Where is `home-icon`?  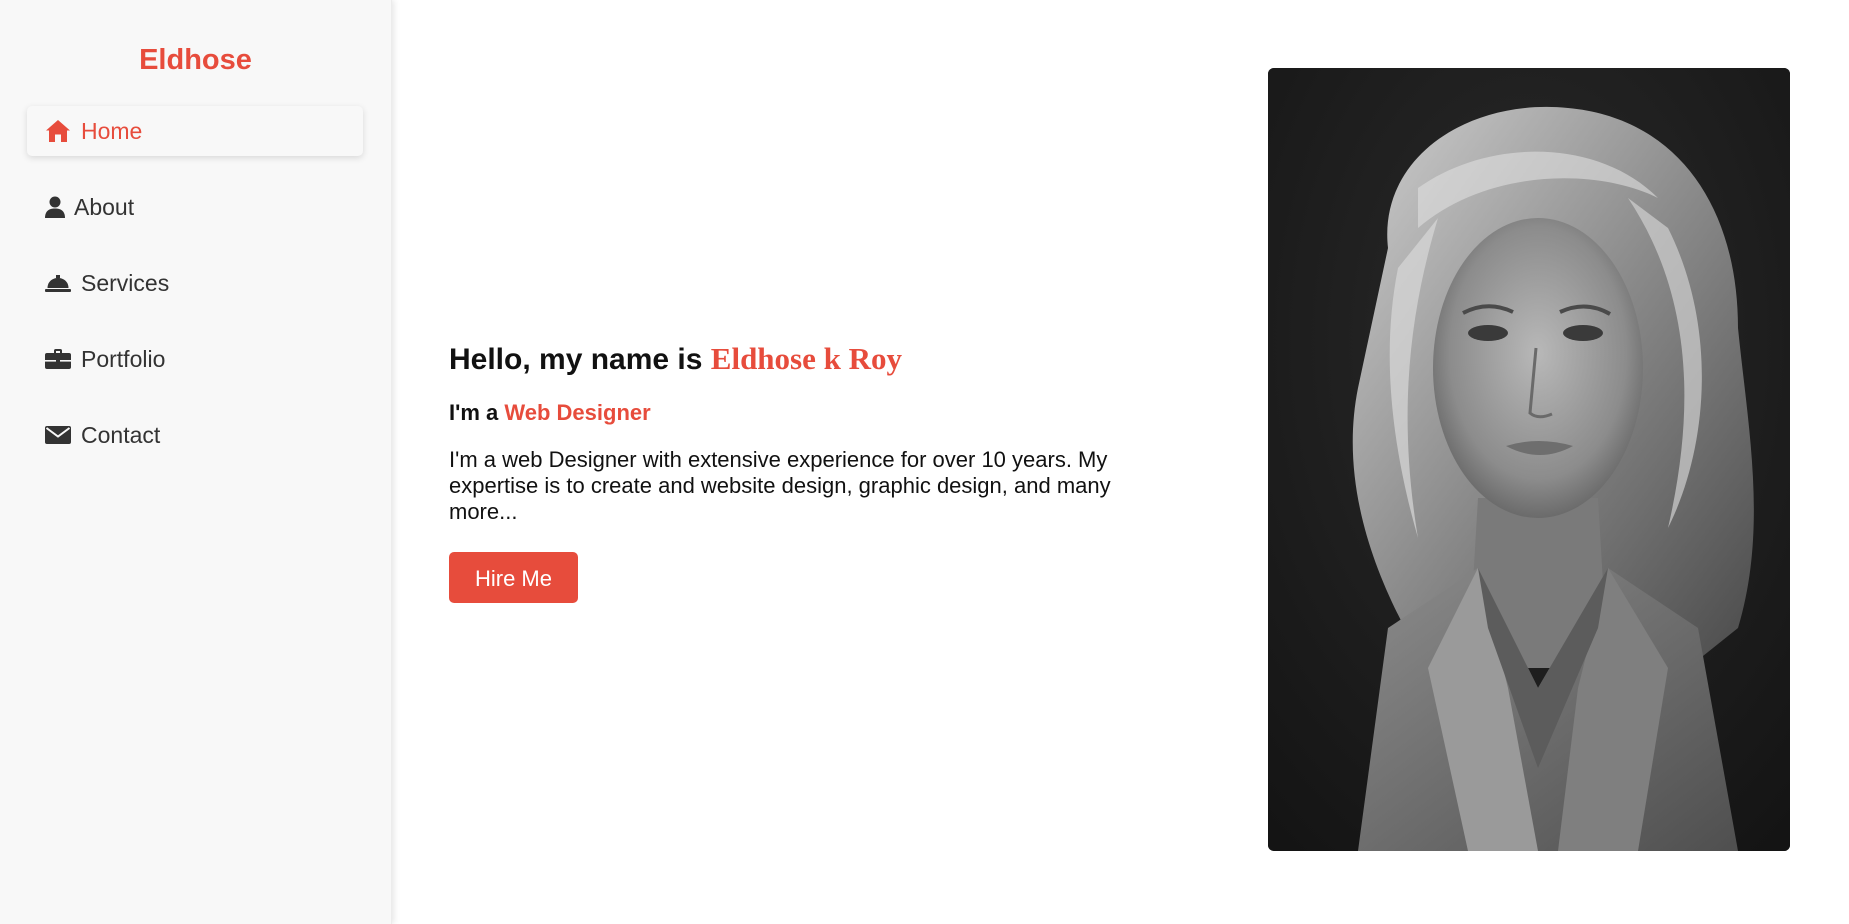
home-icon is located at coordinates (58, 131).